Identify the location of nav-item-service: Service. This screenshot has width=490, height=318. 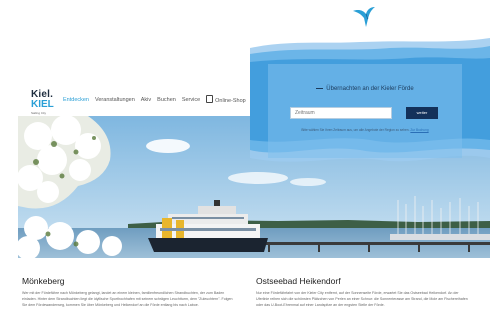
(191, 100).